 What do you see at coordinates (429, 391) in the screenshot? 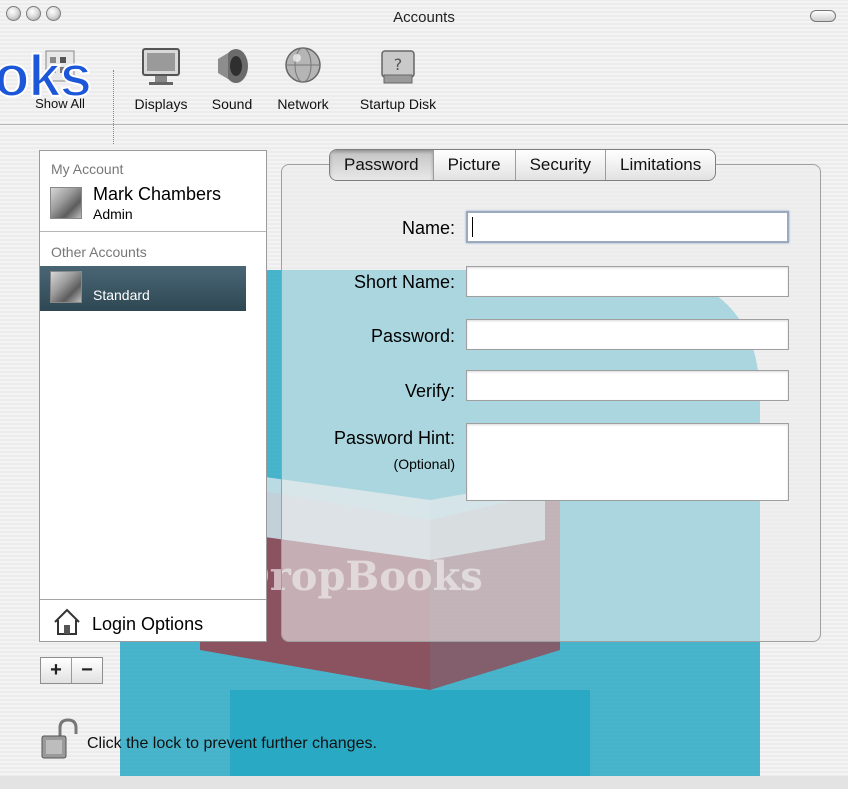
I see `verify-label: Verify:` at bounding box center [429, 391].